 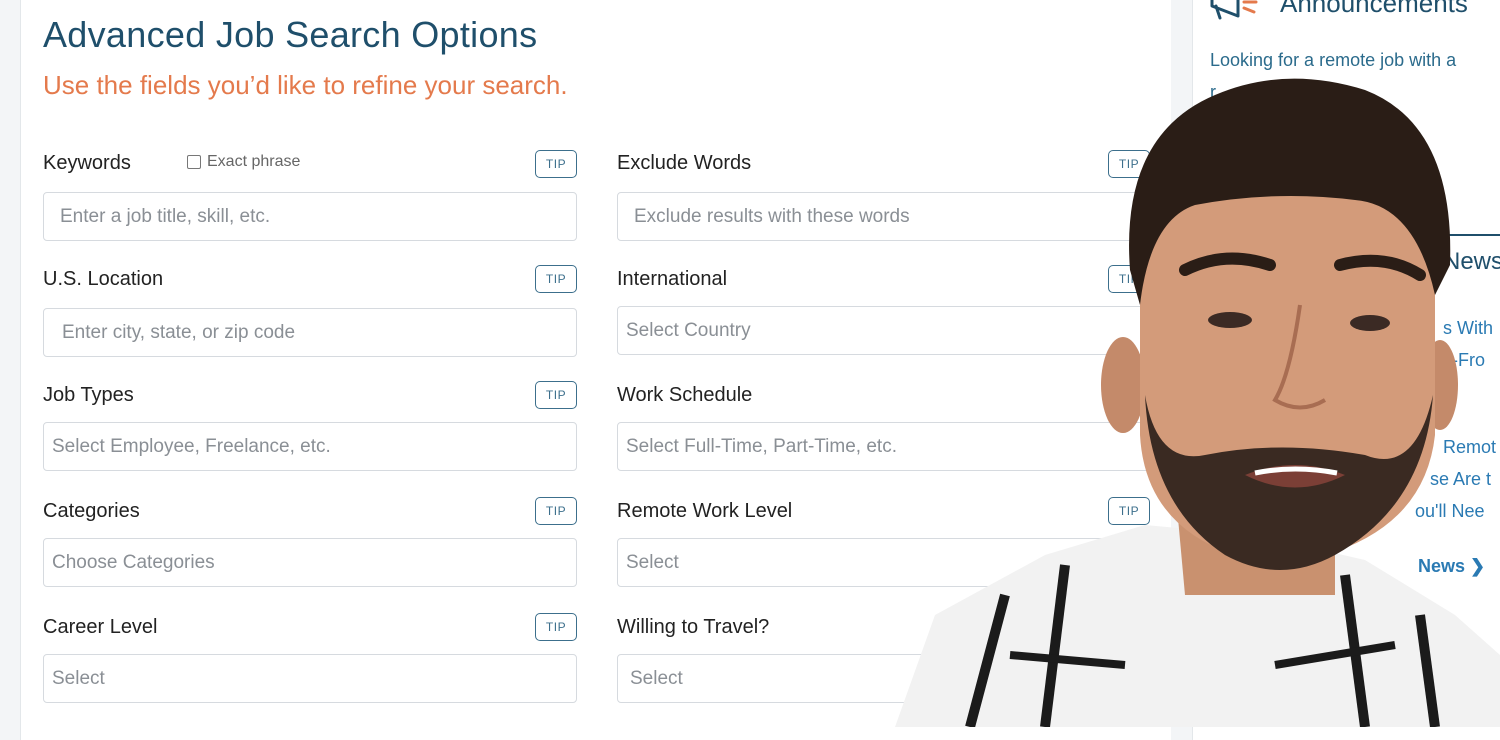 What do you see at coordinates (310, 562) in the screenshot?
I see `categories-select: Choose Categories` at bounding box center [310, 562].